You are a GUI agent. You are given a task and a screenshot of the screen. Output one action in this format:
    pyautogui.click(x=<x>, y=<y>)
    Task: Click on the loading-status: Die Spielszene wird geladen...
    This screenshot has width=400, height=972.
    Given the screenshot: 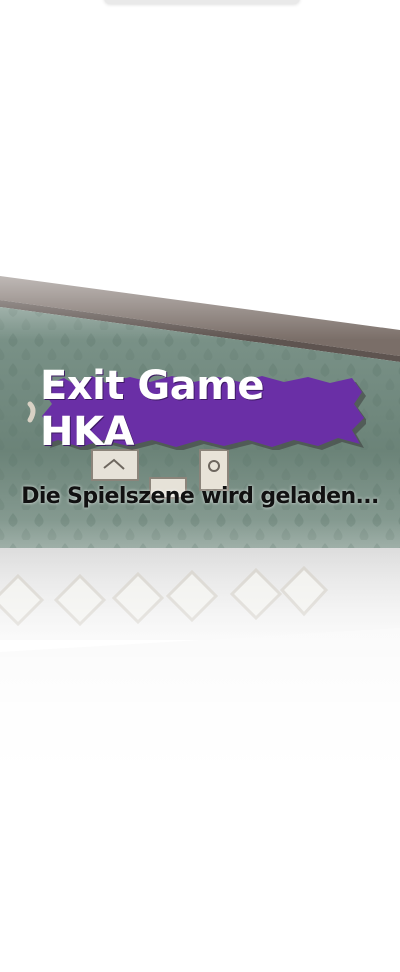 What is the action you would take?
    pyautogui.click(x=200, y=496)
    